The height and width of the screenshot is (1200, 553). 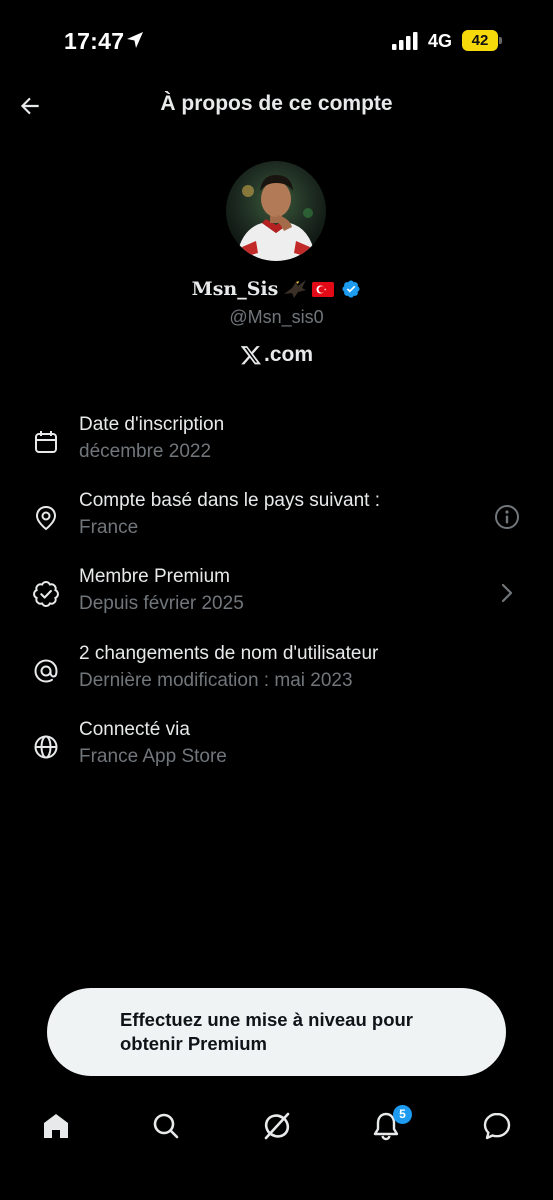 I want to click on battery-level: 42, so click(x=480, y=40).